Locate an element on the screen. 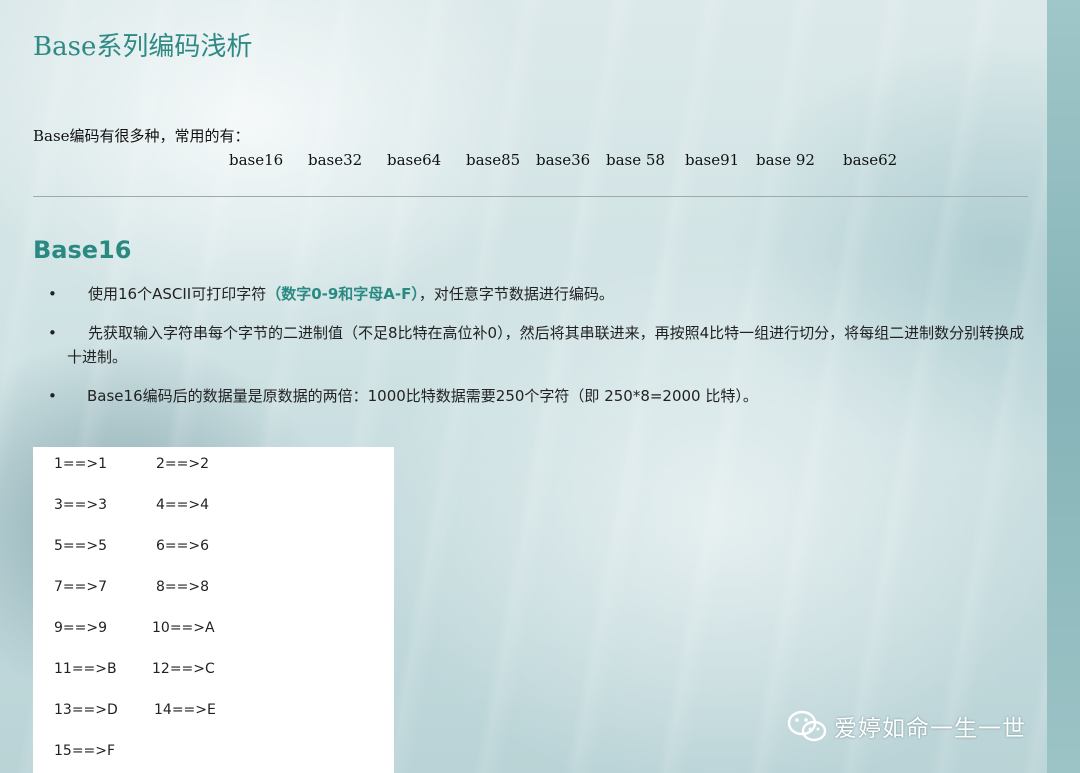 This screenshot has width=1080, height=773. mapping-cell: 7==>7 is located at coordinates (81, 587).